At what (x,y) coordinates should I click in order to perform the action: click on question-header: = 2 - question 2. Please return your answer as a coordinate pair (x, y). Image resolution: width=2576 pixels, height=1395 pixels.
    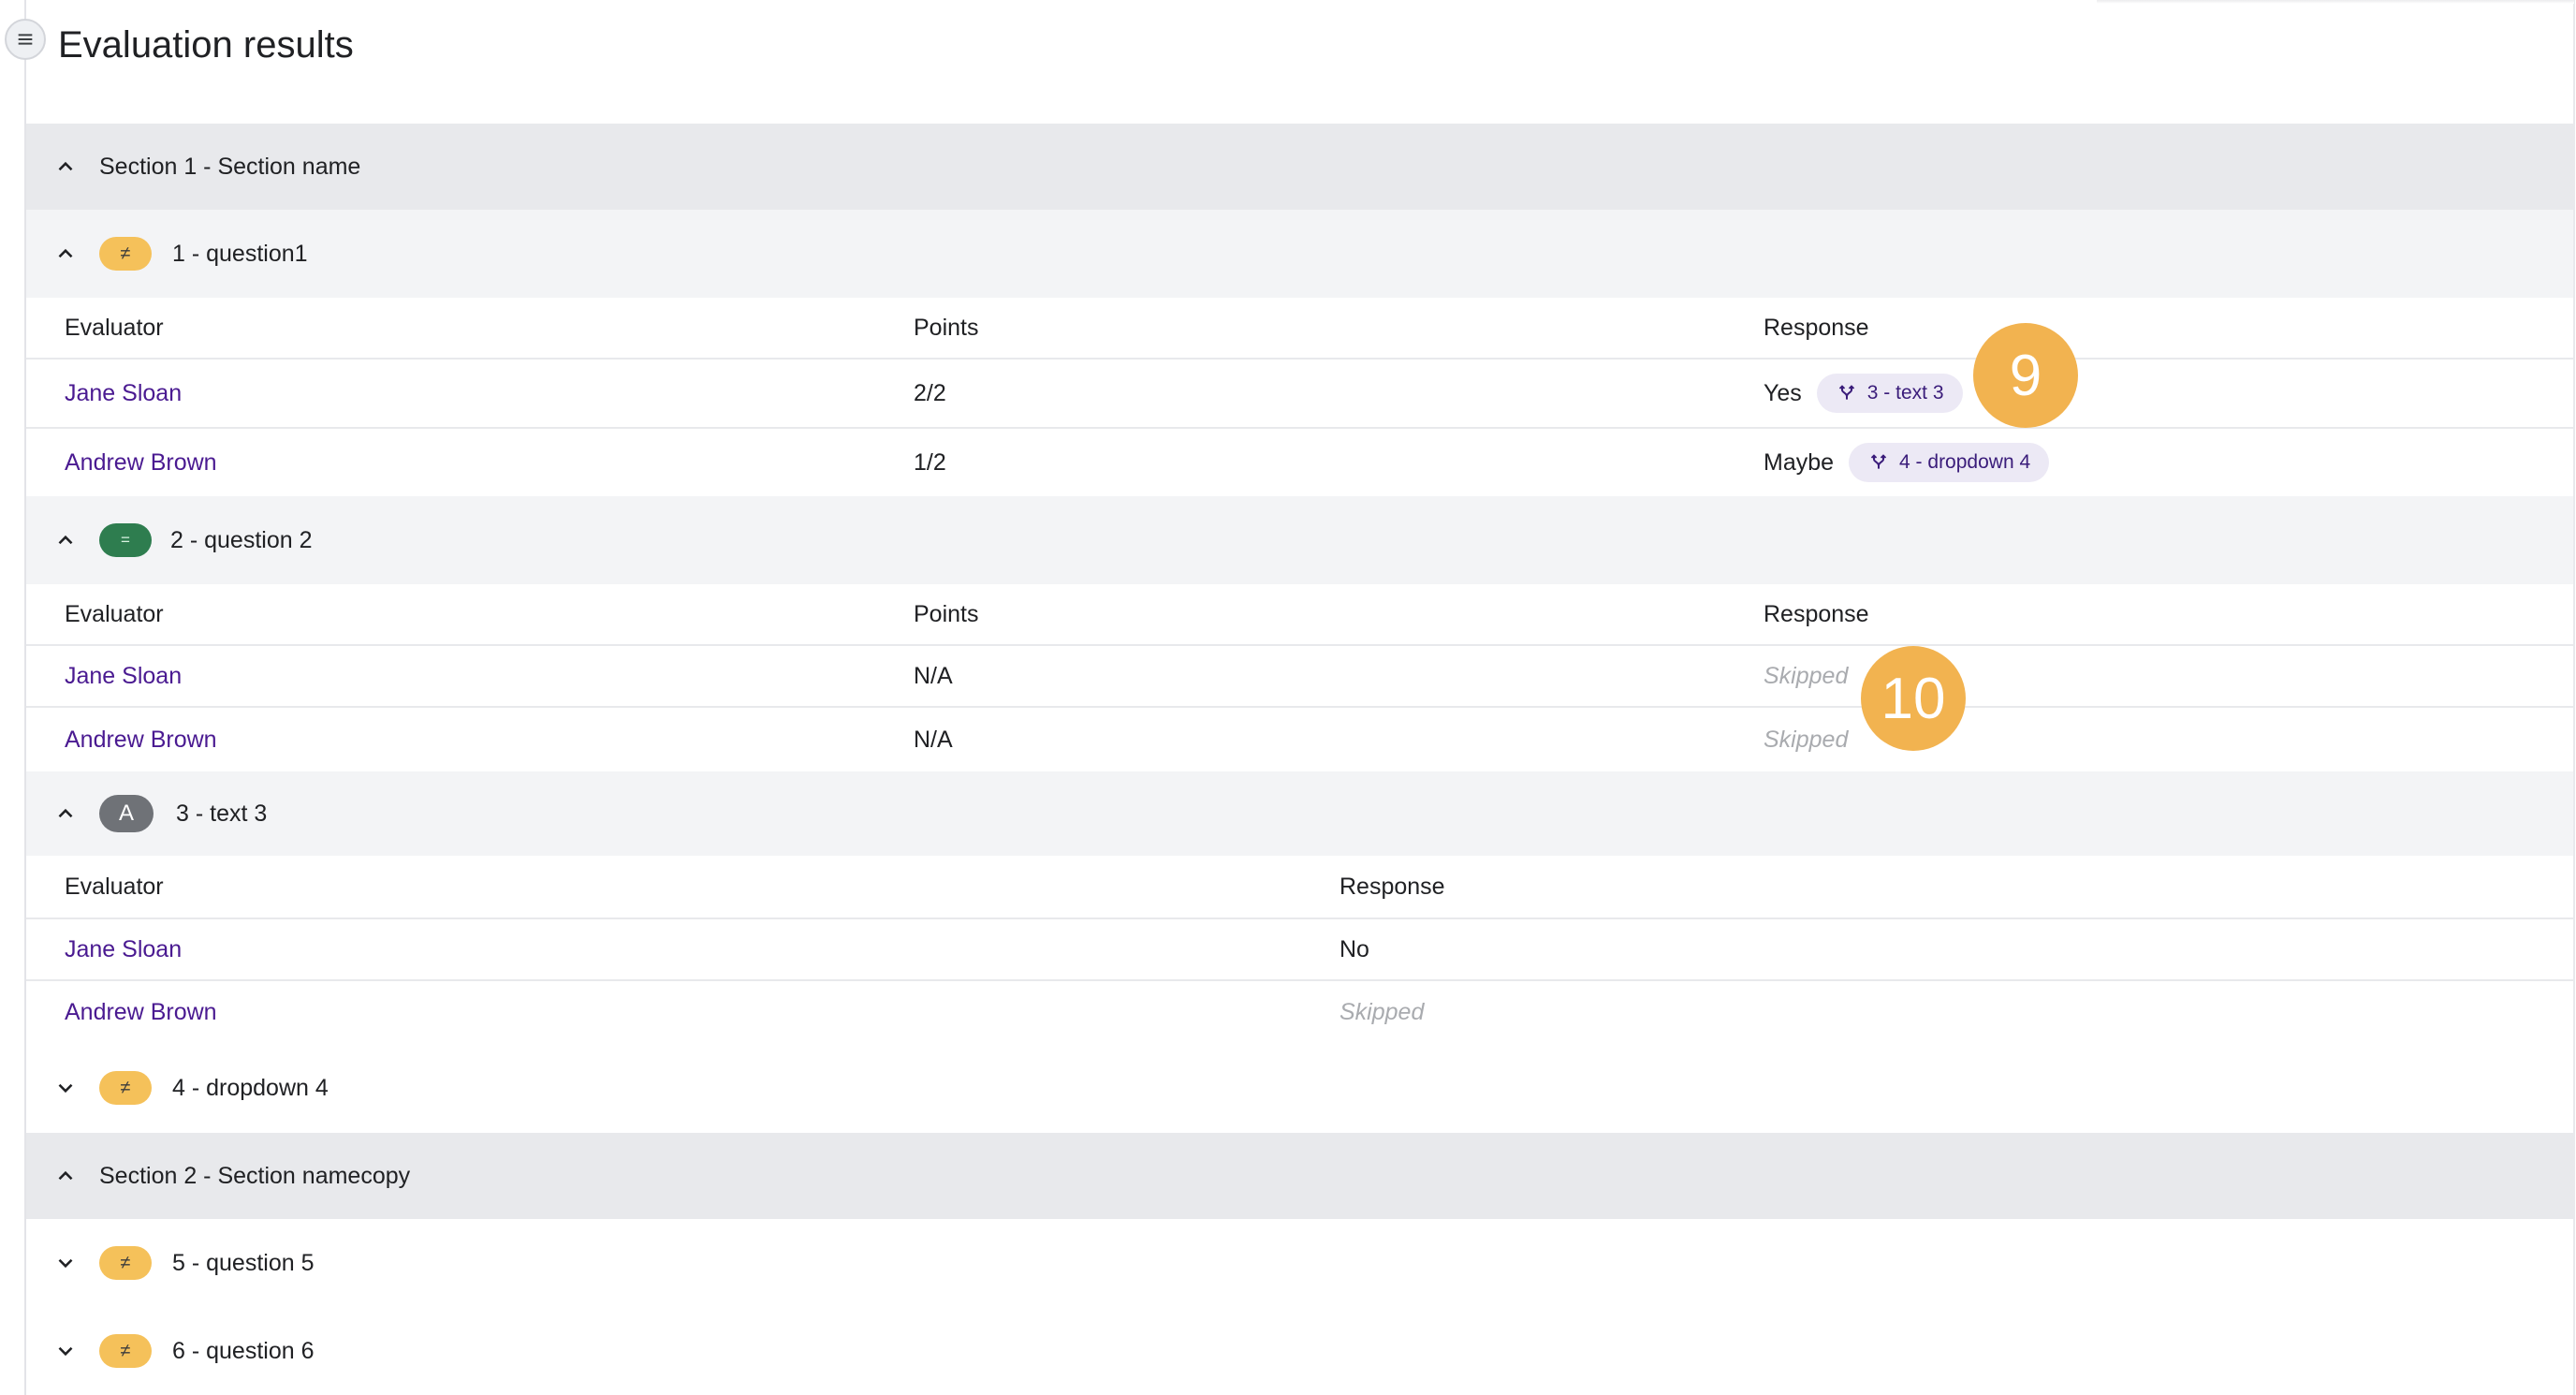
    Looking at the image, I should click on (1299, 540).